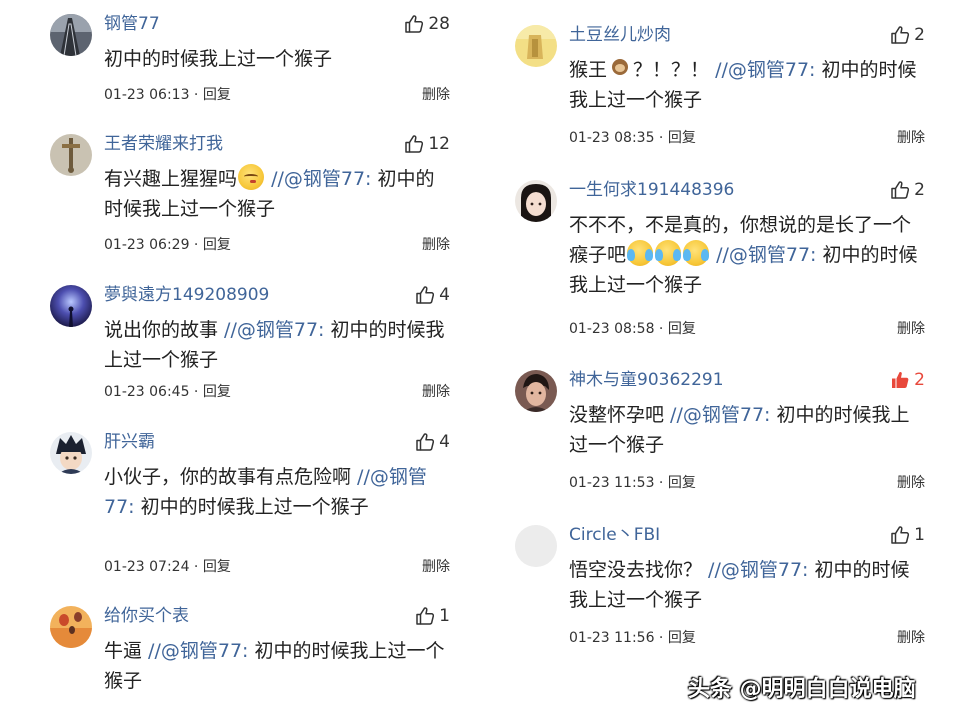  What do you see at coordinates (620, 35) in the screenshot?
I see `username: 土豆丝儿炒肉` at bounding box center [620, 35].